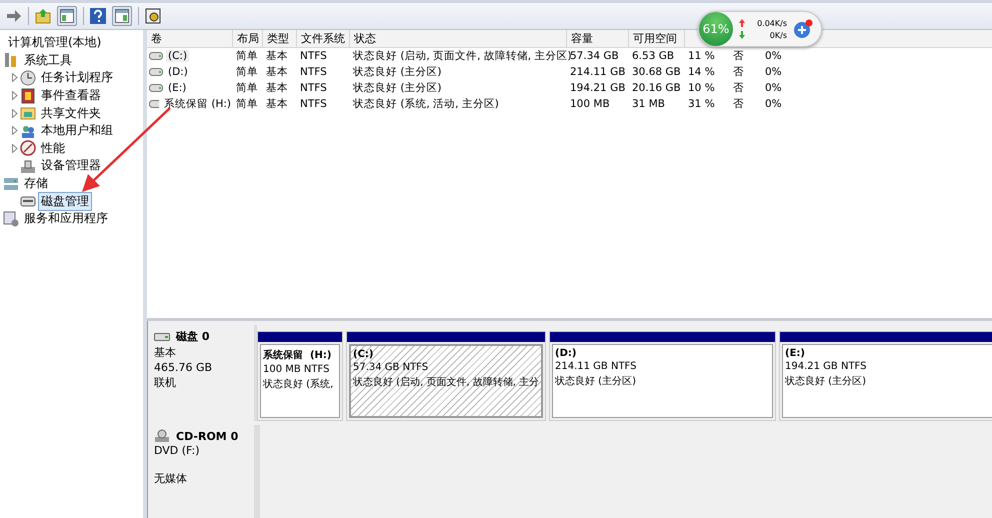 The image size is (992, 518). Describe the element at coordinates (184, 367) in the screenshot. I see `disk-size: 465.76 GB` at that location.